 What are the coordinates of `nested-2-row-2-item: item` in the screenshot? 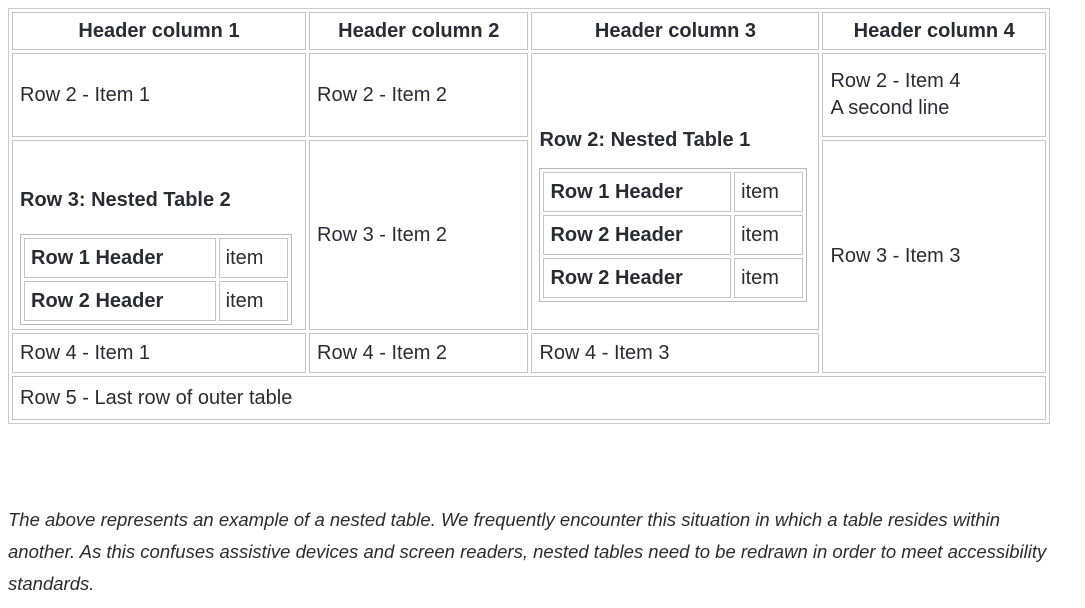 It's located at (253, 301).